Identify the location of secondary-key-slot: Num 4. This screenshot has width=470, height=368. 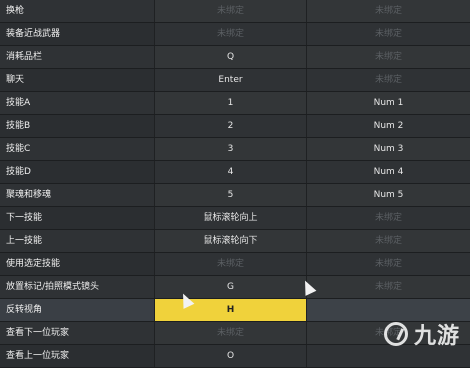
(388, 172).